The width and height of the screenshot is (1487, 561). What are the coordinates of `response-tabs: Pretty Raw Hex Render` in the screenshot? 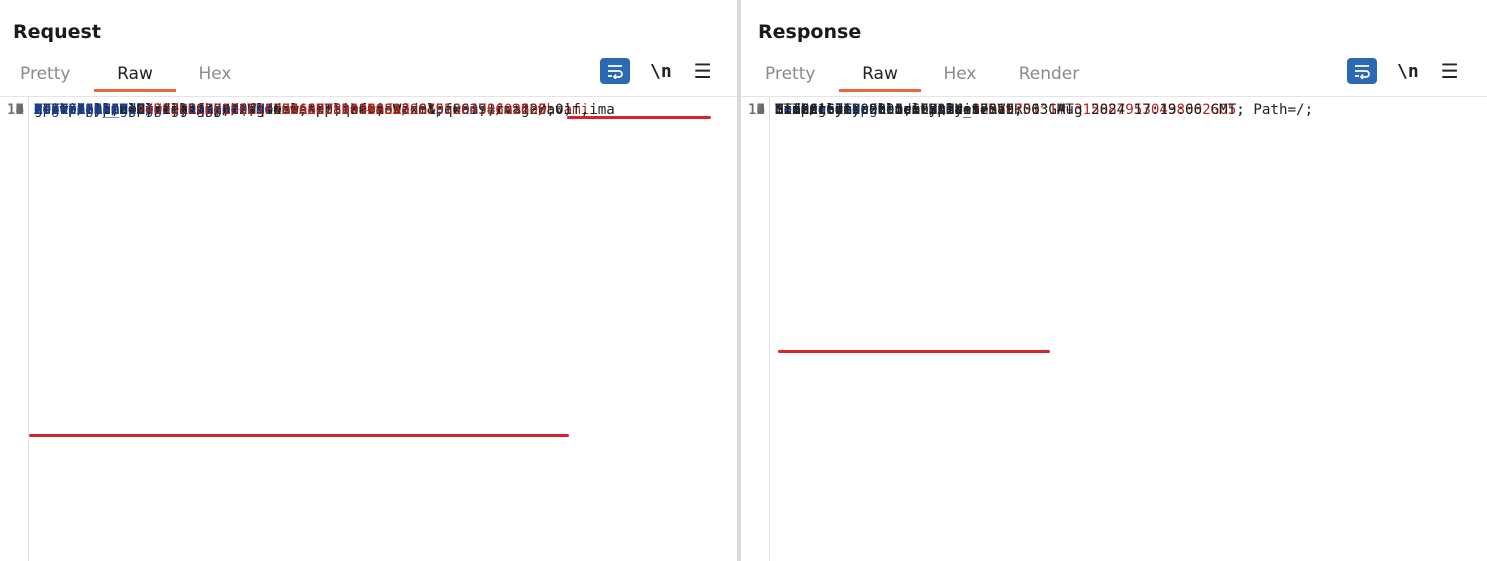 It's located at (926, 77).